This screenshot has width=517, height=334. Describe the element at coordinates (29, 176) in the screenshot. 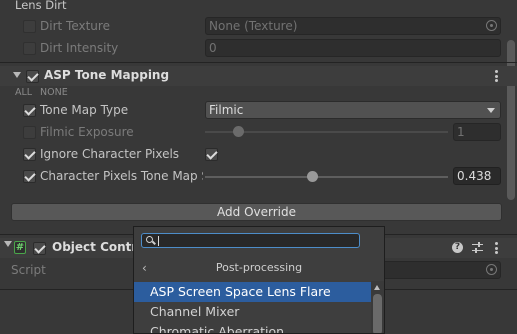

I see `character-pixels-override-checkbox` at that location.